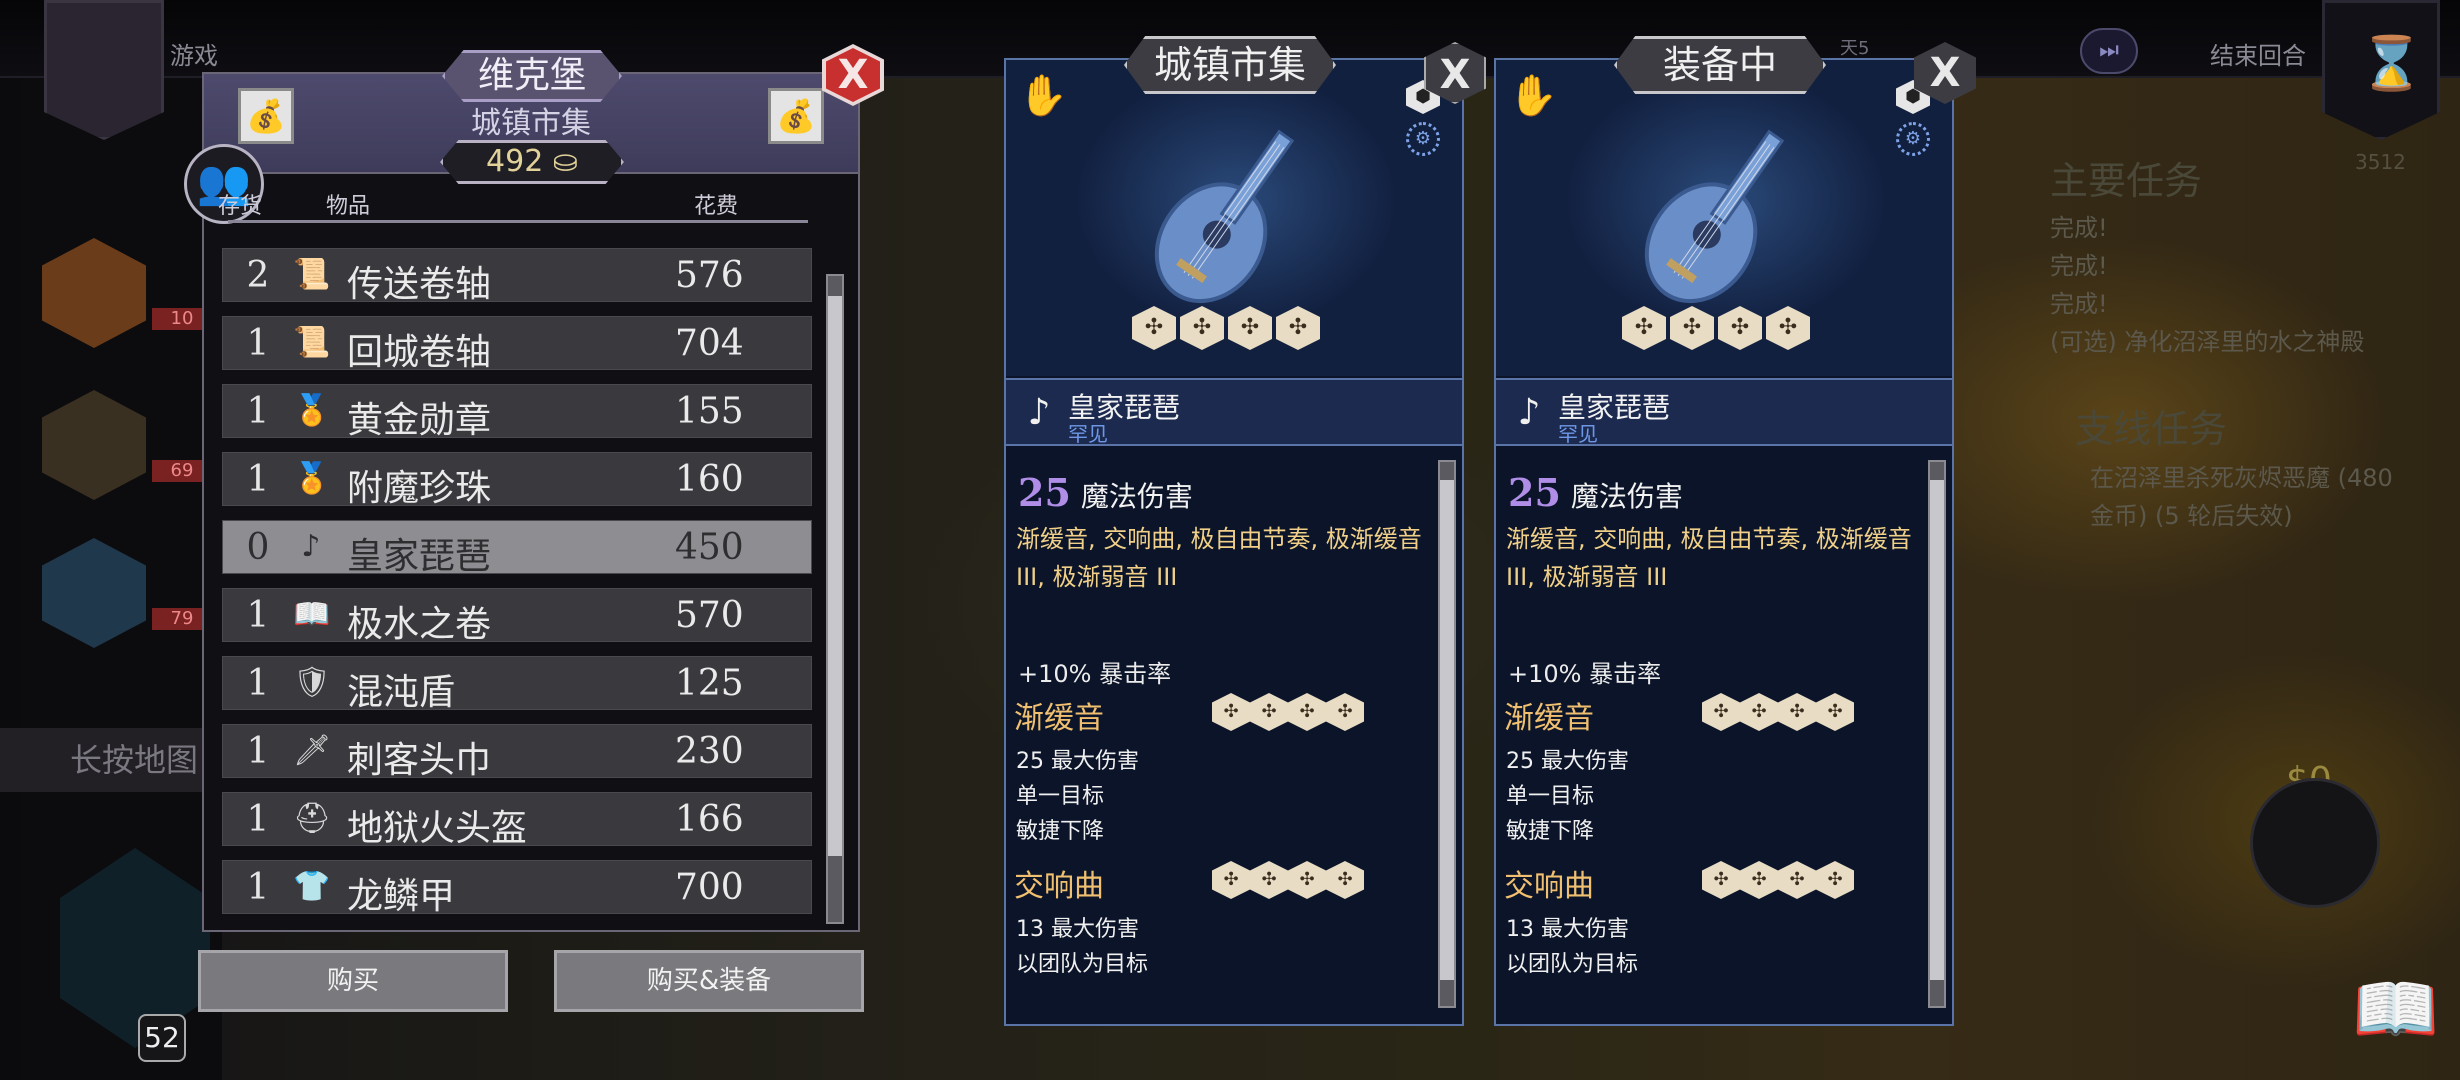  I want to click on pendant-icon: 🏅, so click(312, 478).